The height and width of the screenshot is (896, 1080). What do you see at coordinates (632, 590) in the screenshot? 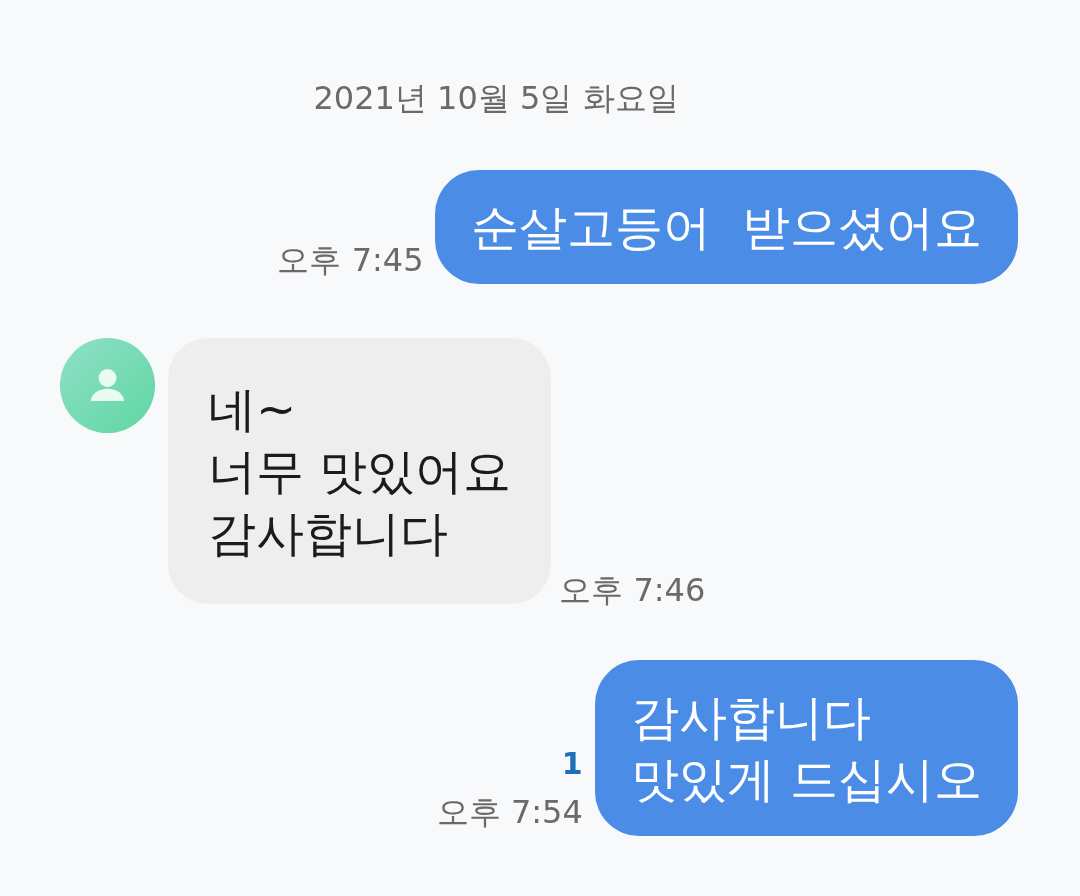
I see `message-time: 오후 7:46` at bounding box center [632, 590].